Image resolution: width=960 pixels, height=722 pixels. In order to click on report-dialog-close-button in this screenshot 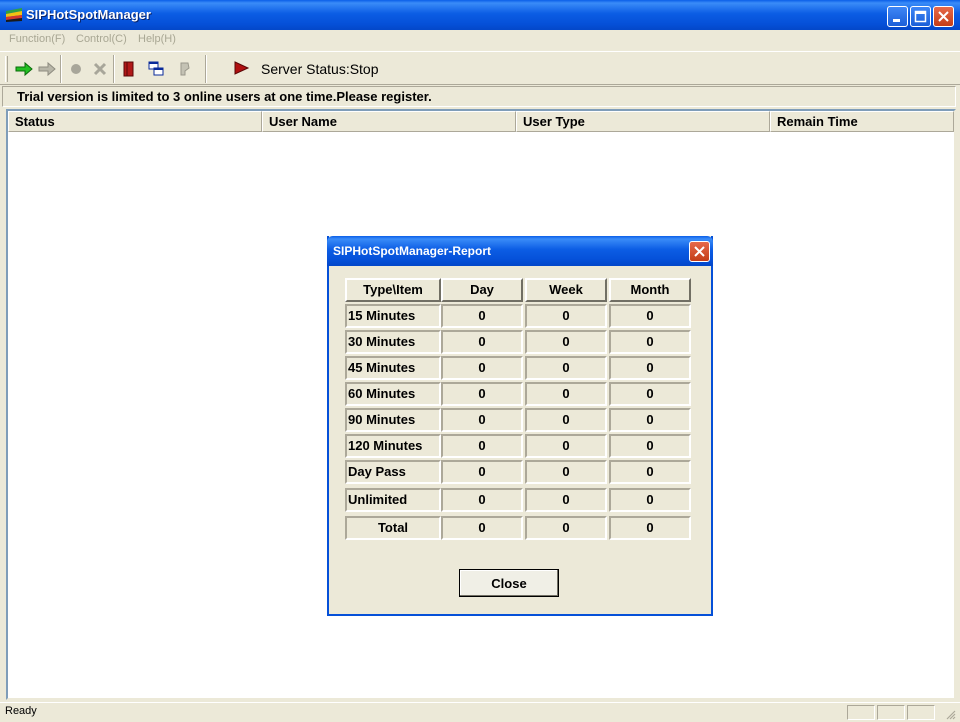, I will do `click(699, 251)`.